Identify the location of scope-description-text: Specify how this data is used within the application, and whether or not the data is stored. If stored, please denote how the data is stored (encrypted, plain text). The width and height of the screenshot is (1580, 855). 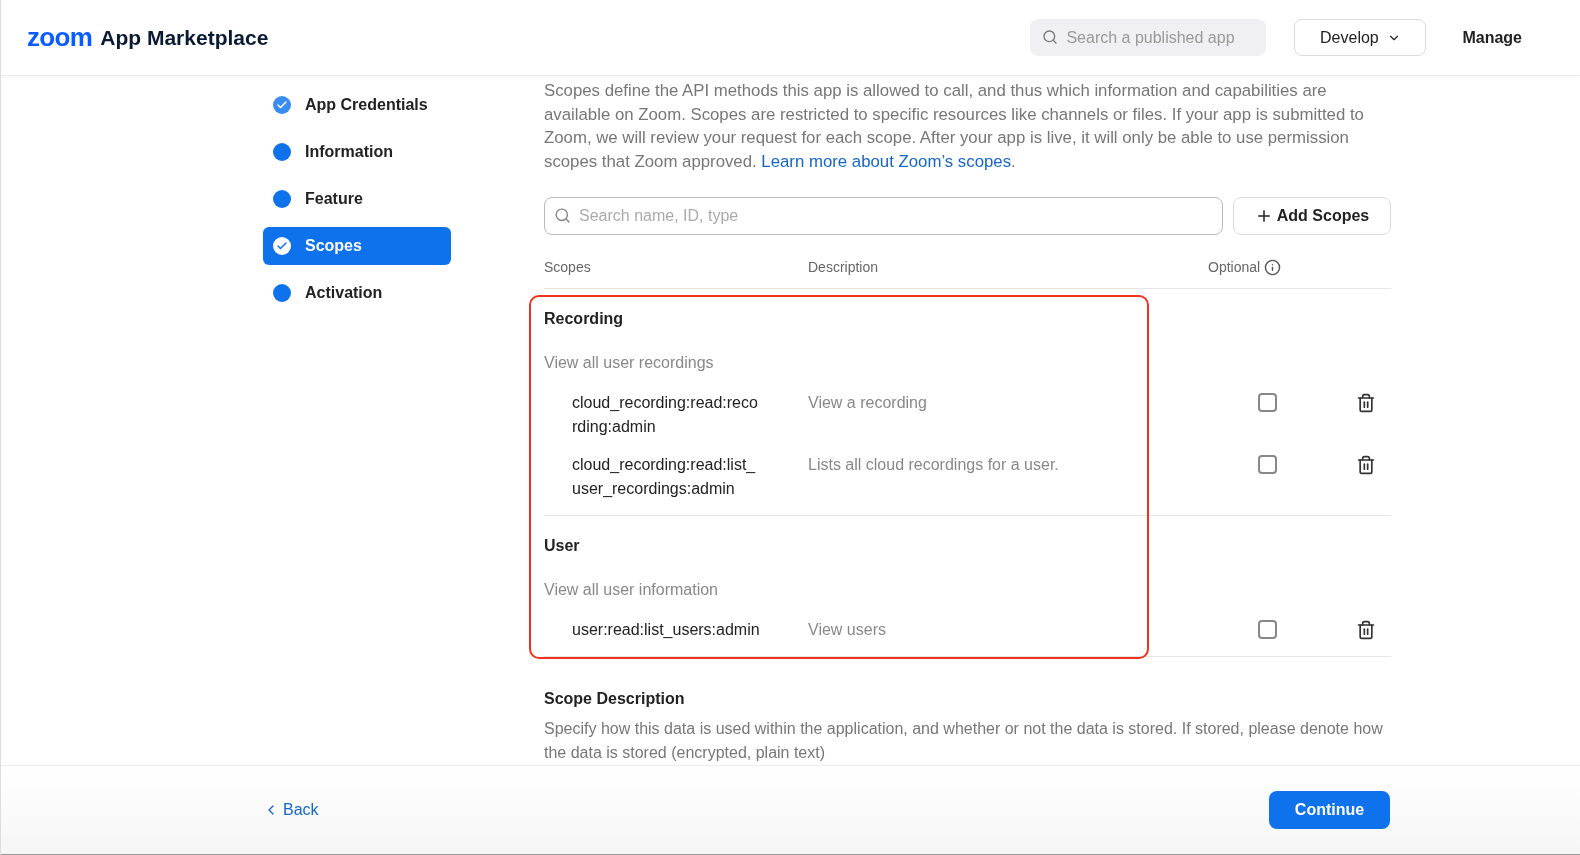
(964, 741).